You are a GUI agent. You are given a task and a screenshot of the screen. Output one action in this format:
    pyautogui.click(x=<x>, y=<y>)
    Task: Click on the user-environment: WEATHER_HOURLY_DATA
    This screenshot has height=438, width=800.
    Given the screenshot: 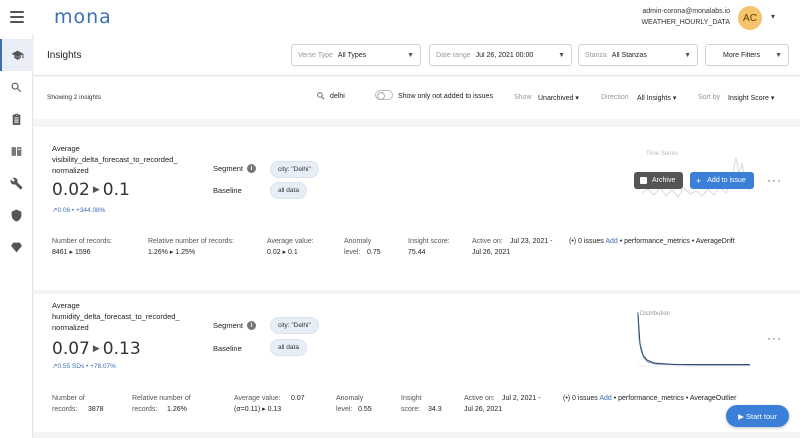 What is the action you would take?
    pyautogui.click(x=685, y=22)
    